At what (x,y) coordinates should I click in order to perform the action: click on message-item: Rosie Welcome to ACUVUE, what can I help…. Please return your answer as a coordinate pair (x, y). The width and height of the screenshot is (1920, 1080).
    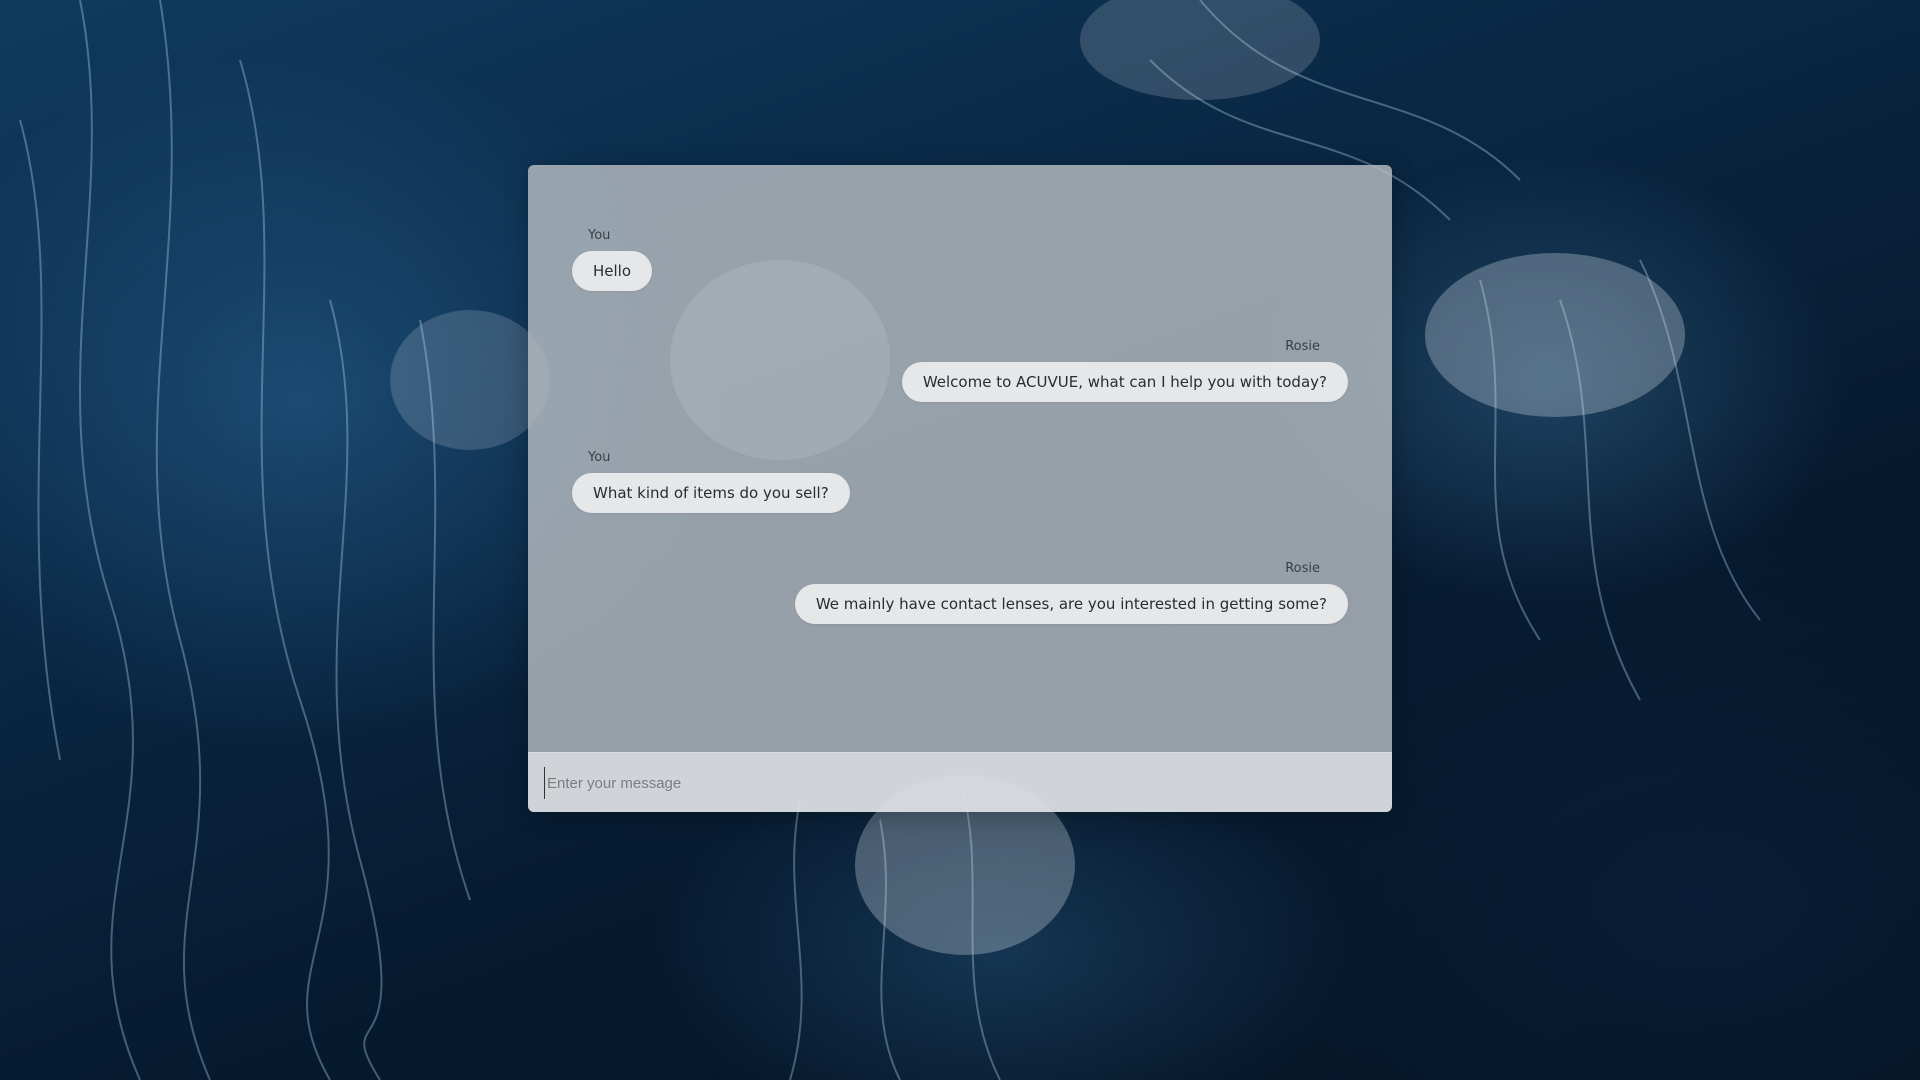
    Looking at the image, I should click on (1124, 370).